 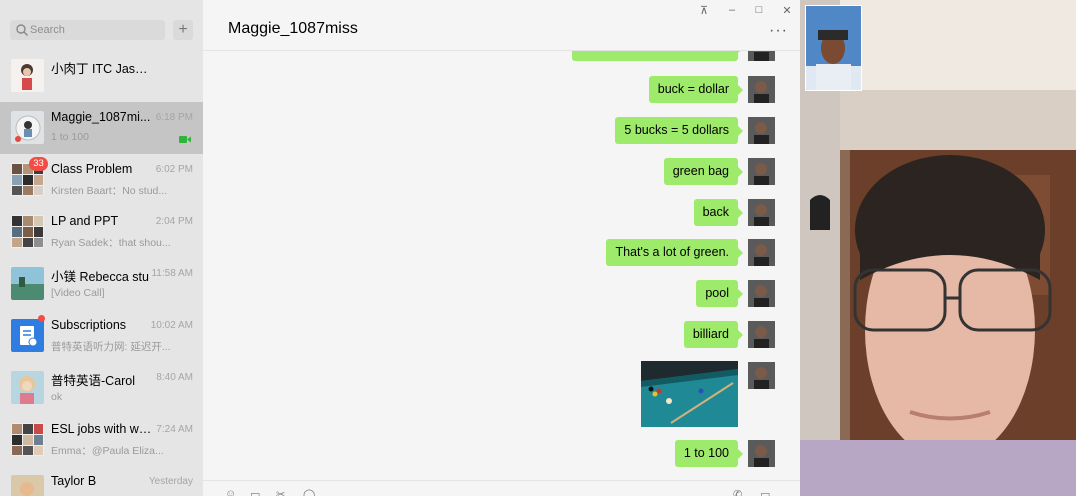 I want to click on conversation-time: 11:58 AM, so click(x=172, y=273).